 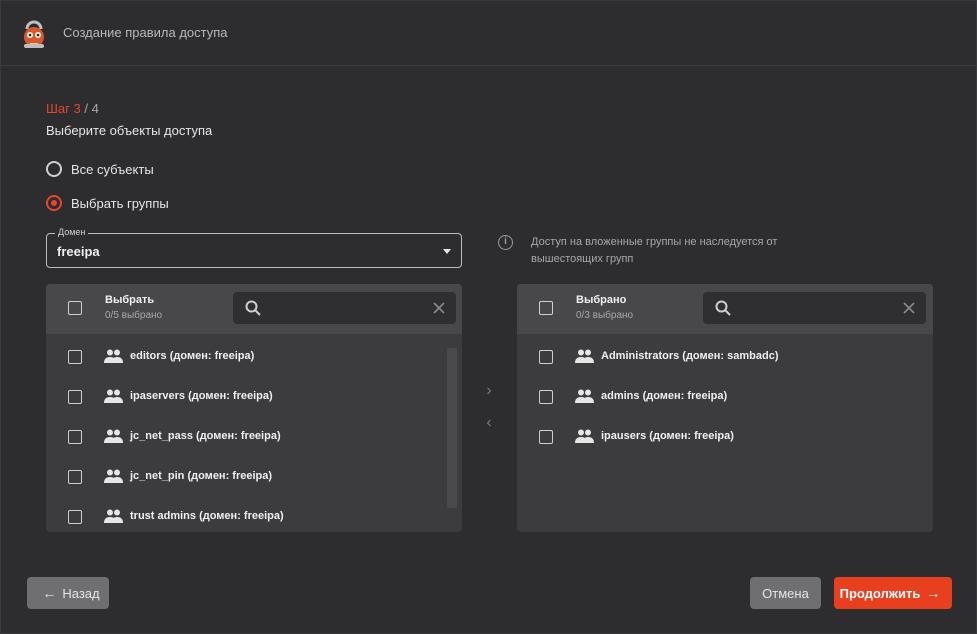 What do you see at coordinates (54, 169) in the screenshot?
I see `radio-circle` at bounding box center [54, 169].